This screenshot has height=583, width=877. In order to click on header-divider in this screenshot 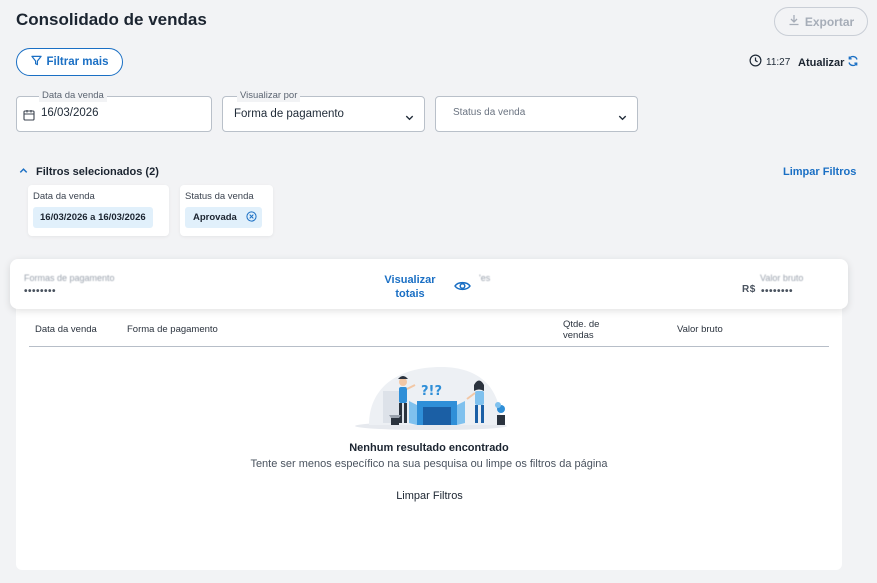, I will do `click(429, 346)`.